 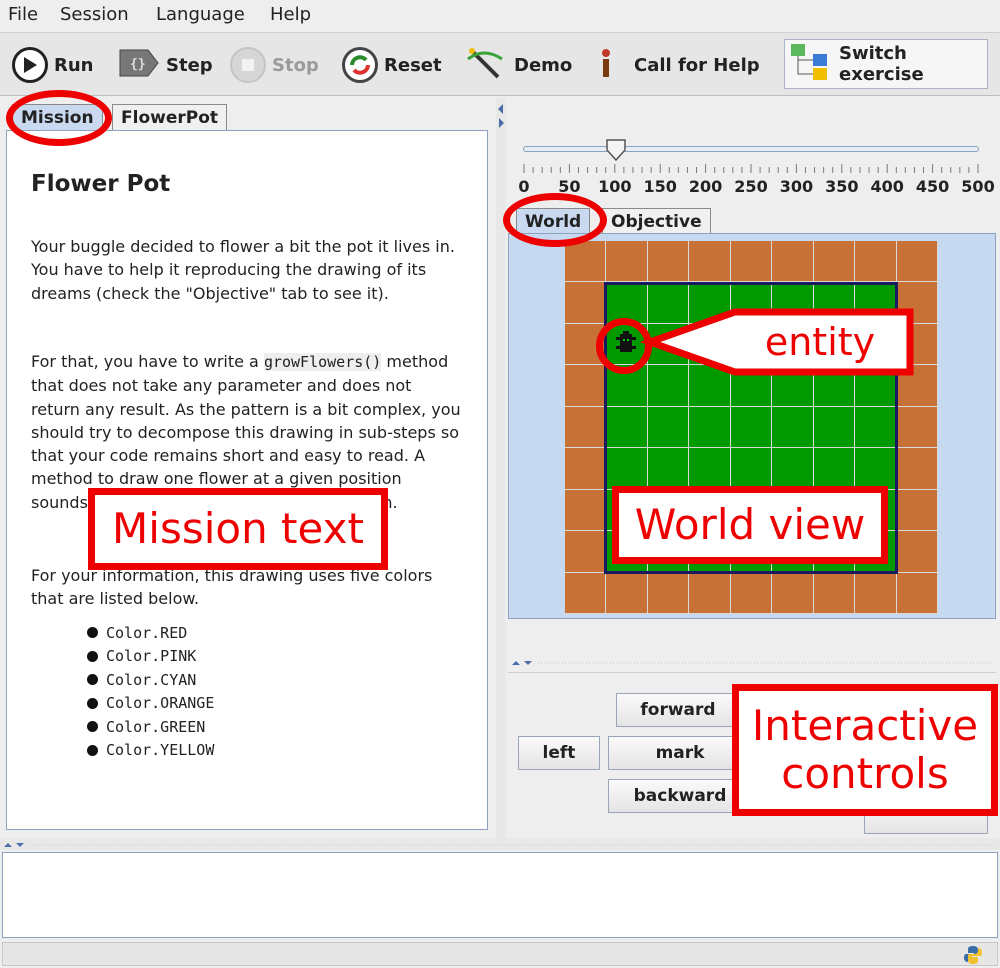 I want to click on backward-button: backward, so click(x=680, y=796).